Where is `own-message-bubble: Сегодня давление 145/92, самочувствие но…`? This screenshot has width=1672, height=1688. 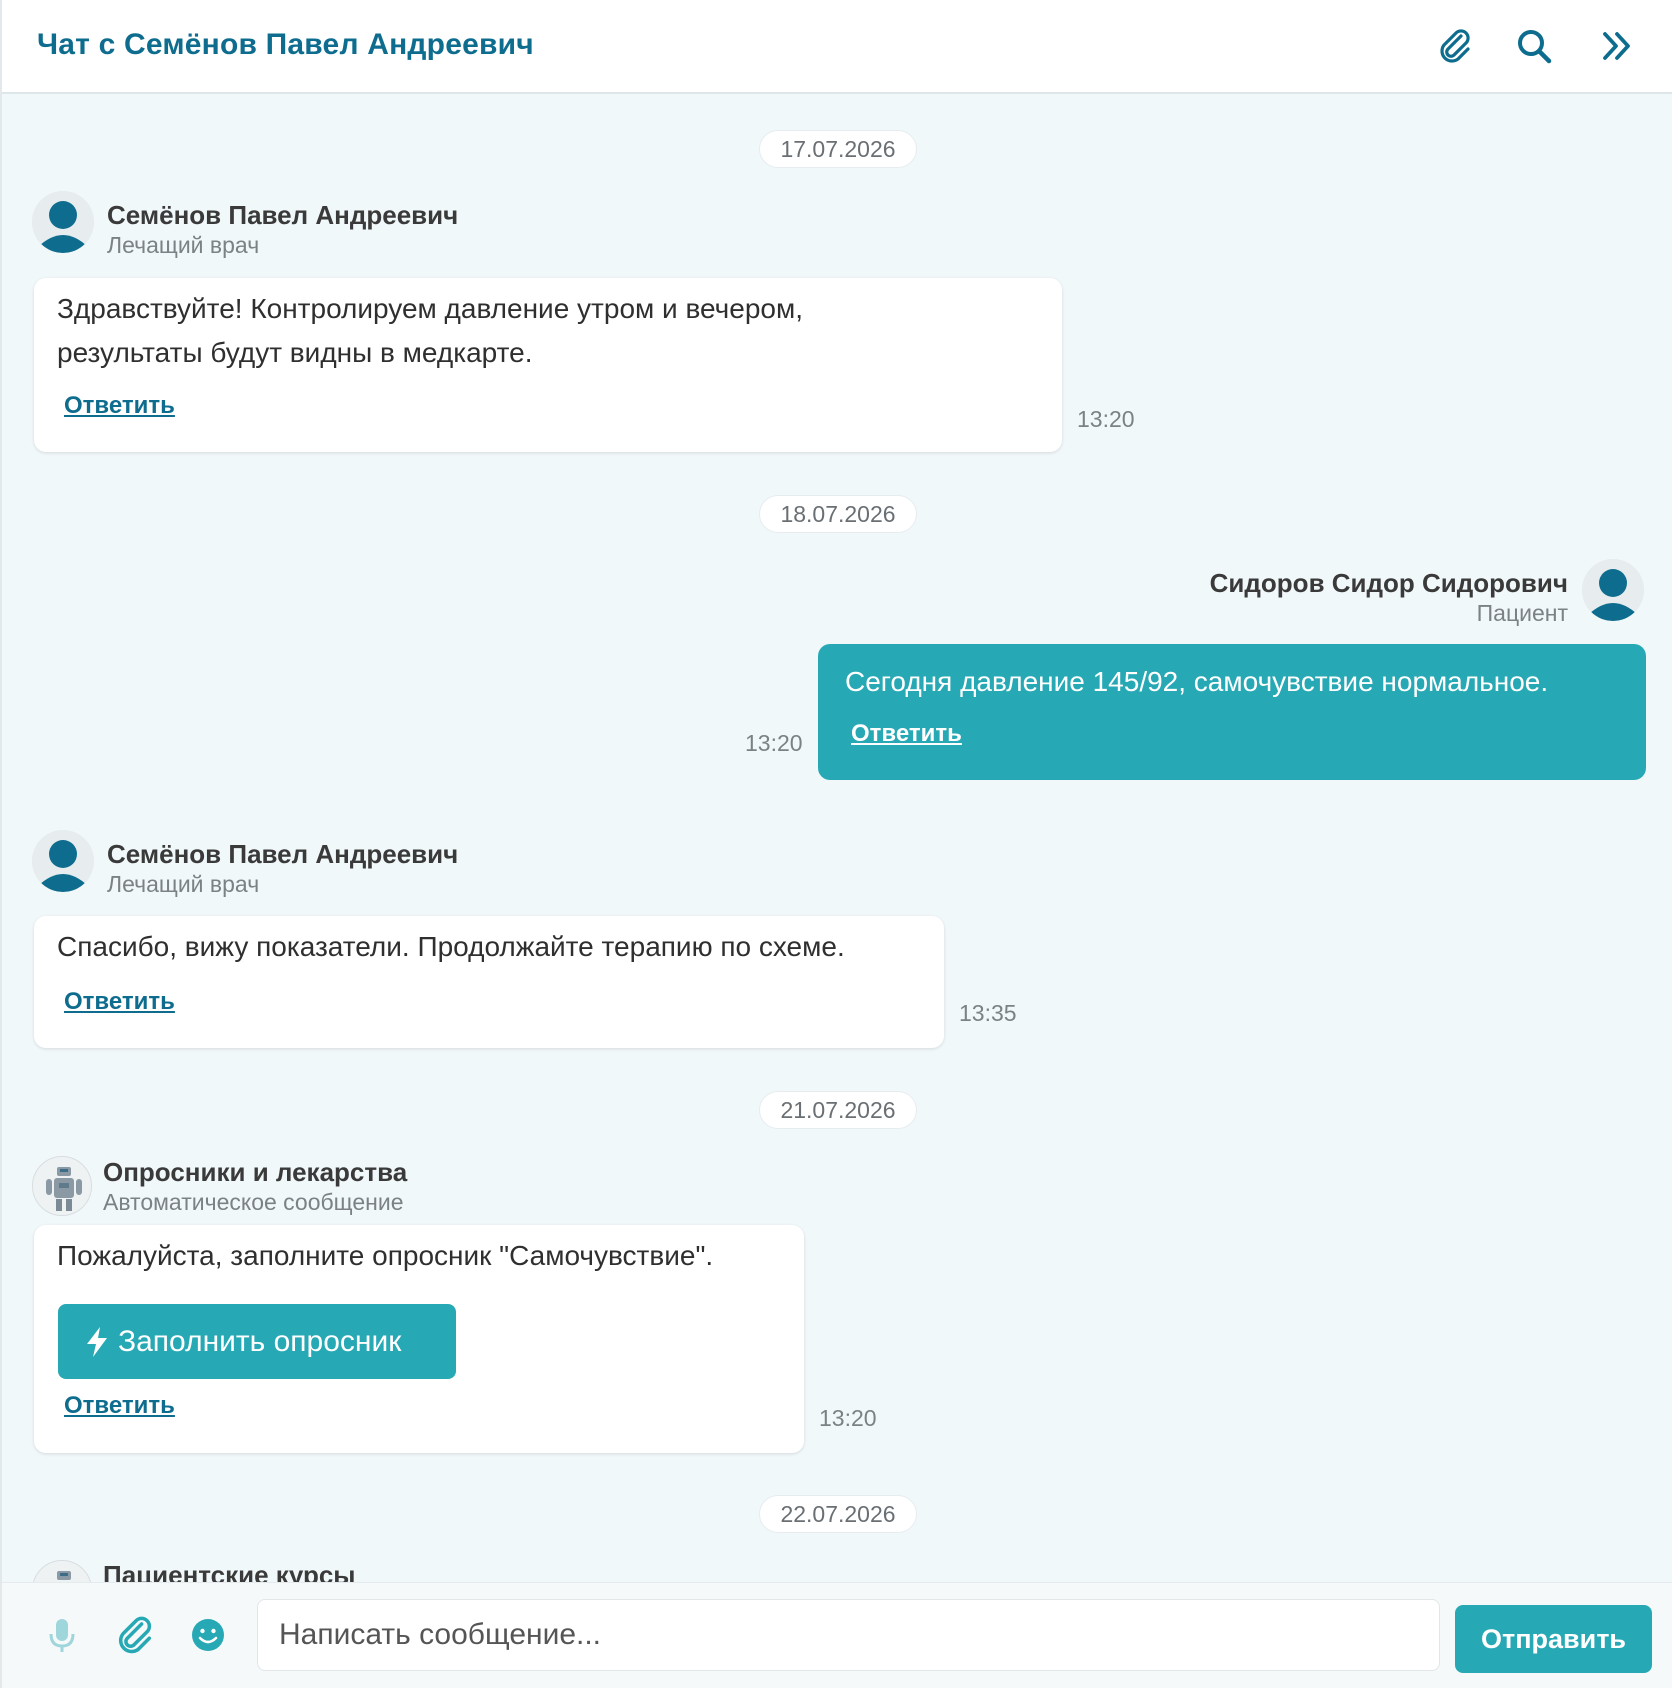 own-message-bubble: Сегодня давление 145/92, самочувствие но… is located at coordinates (1232, 712).